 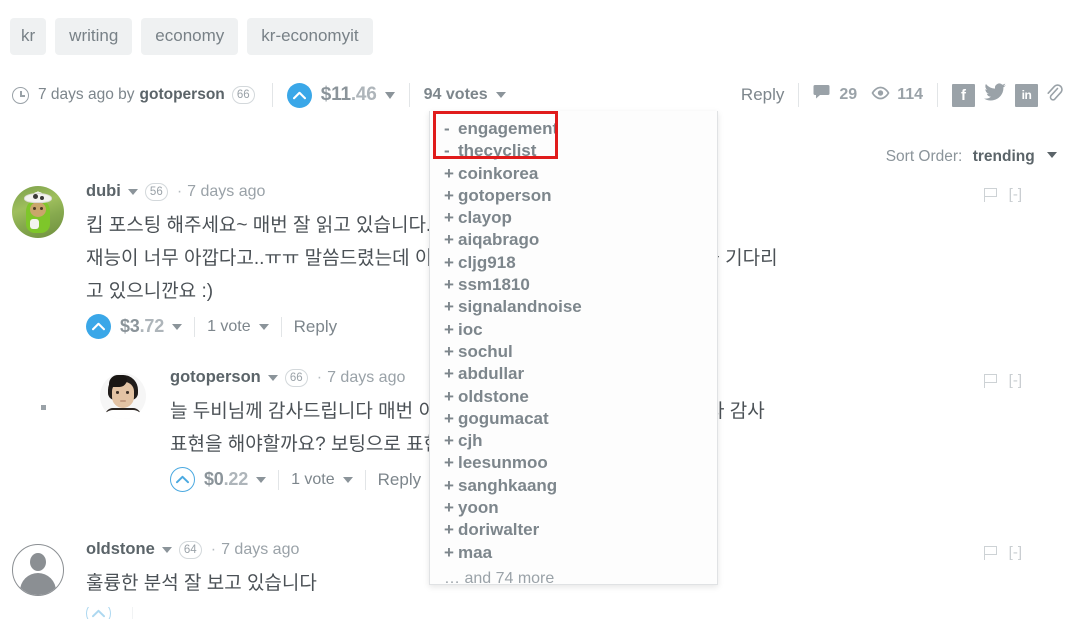 I want to click on voter-row: + abdullar, so click(x=573, y=374).